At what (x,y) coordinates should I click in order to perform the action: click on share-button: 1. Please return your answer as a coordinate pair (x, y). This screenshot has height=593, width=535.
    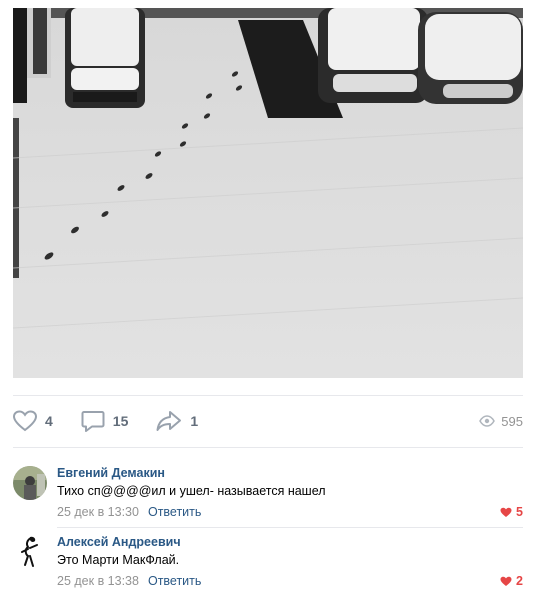
    Looking at the image, I should click on (177, 421).